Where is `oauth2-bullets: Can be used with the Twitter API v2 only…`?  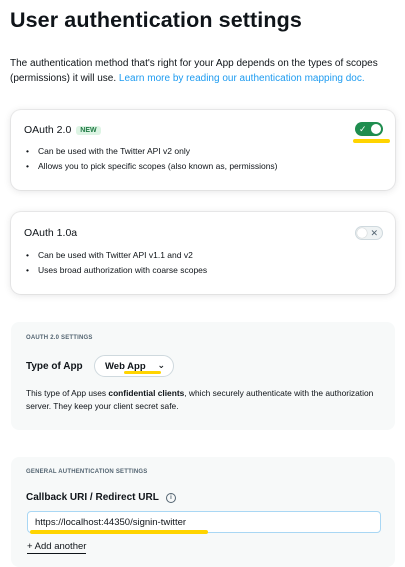 oauth2-bullets: Can be used with the Twitter API v2 only… is located at coordinates (152, 158).